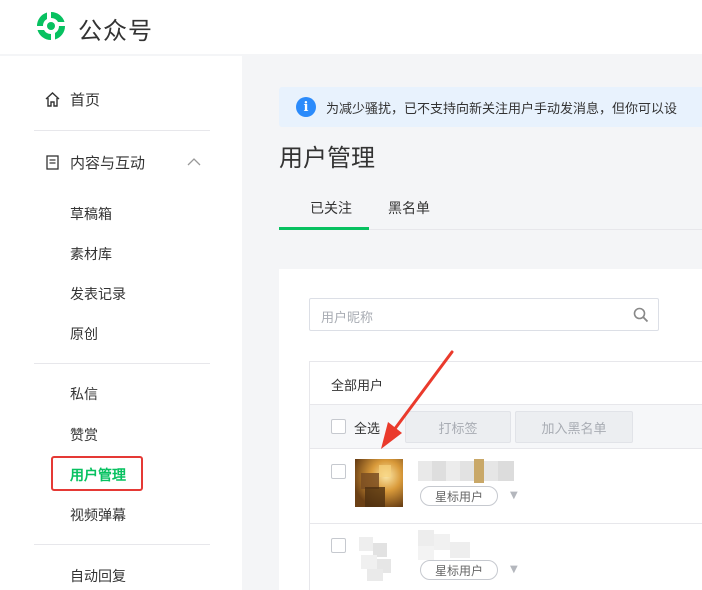 Image resolution: width=702 pixels, height=590 pixels. I want to click on table-toolbar: 全选 打标签 加入黑名单, so click(506, 427).